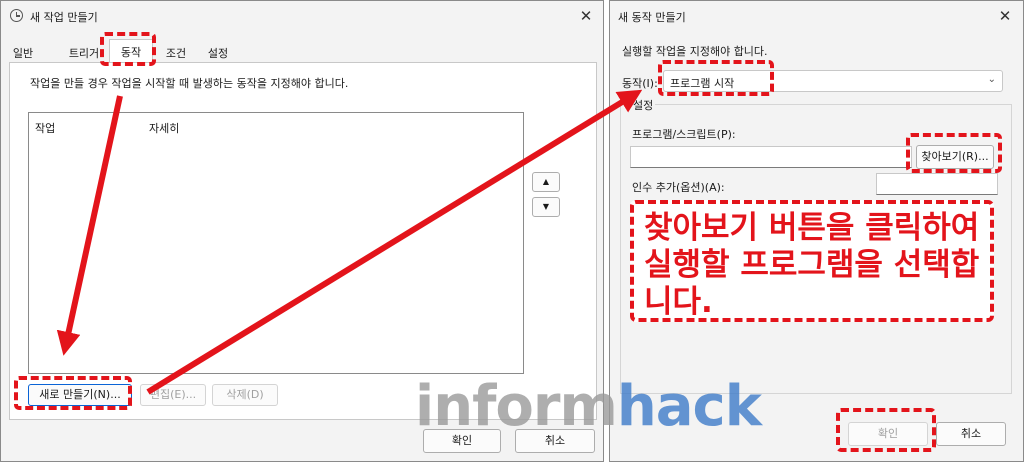  I want to click on title-bar: 새 동작 만들기 ✕, so click(816, 16).